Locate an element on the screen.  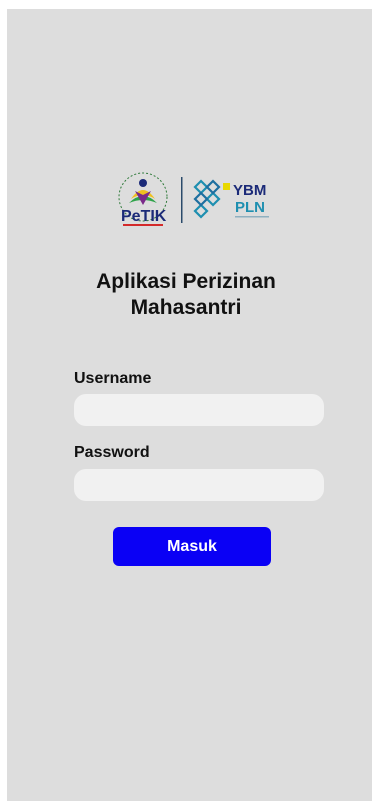
logo-group: PeTIK YBM PLN is located at coordinates (198, 201).